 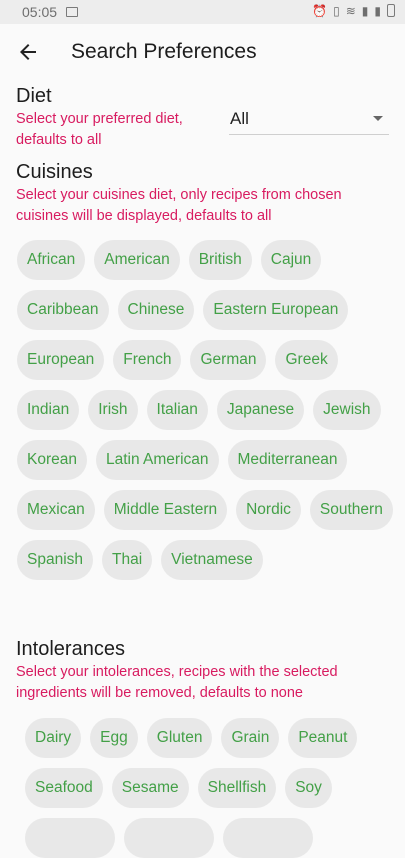 I want to click on app-bar: Search Preferences, so click(x=202, y=52).